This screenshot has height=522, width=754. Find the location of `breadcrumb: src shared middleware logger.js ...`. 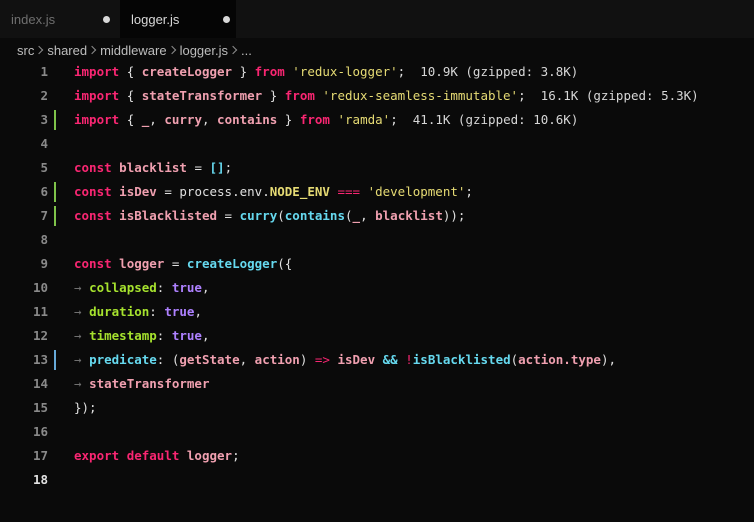

breadcrumb: src shared middleware logger.js ... is located at coordinates (134, 50).